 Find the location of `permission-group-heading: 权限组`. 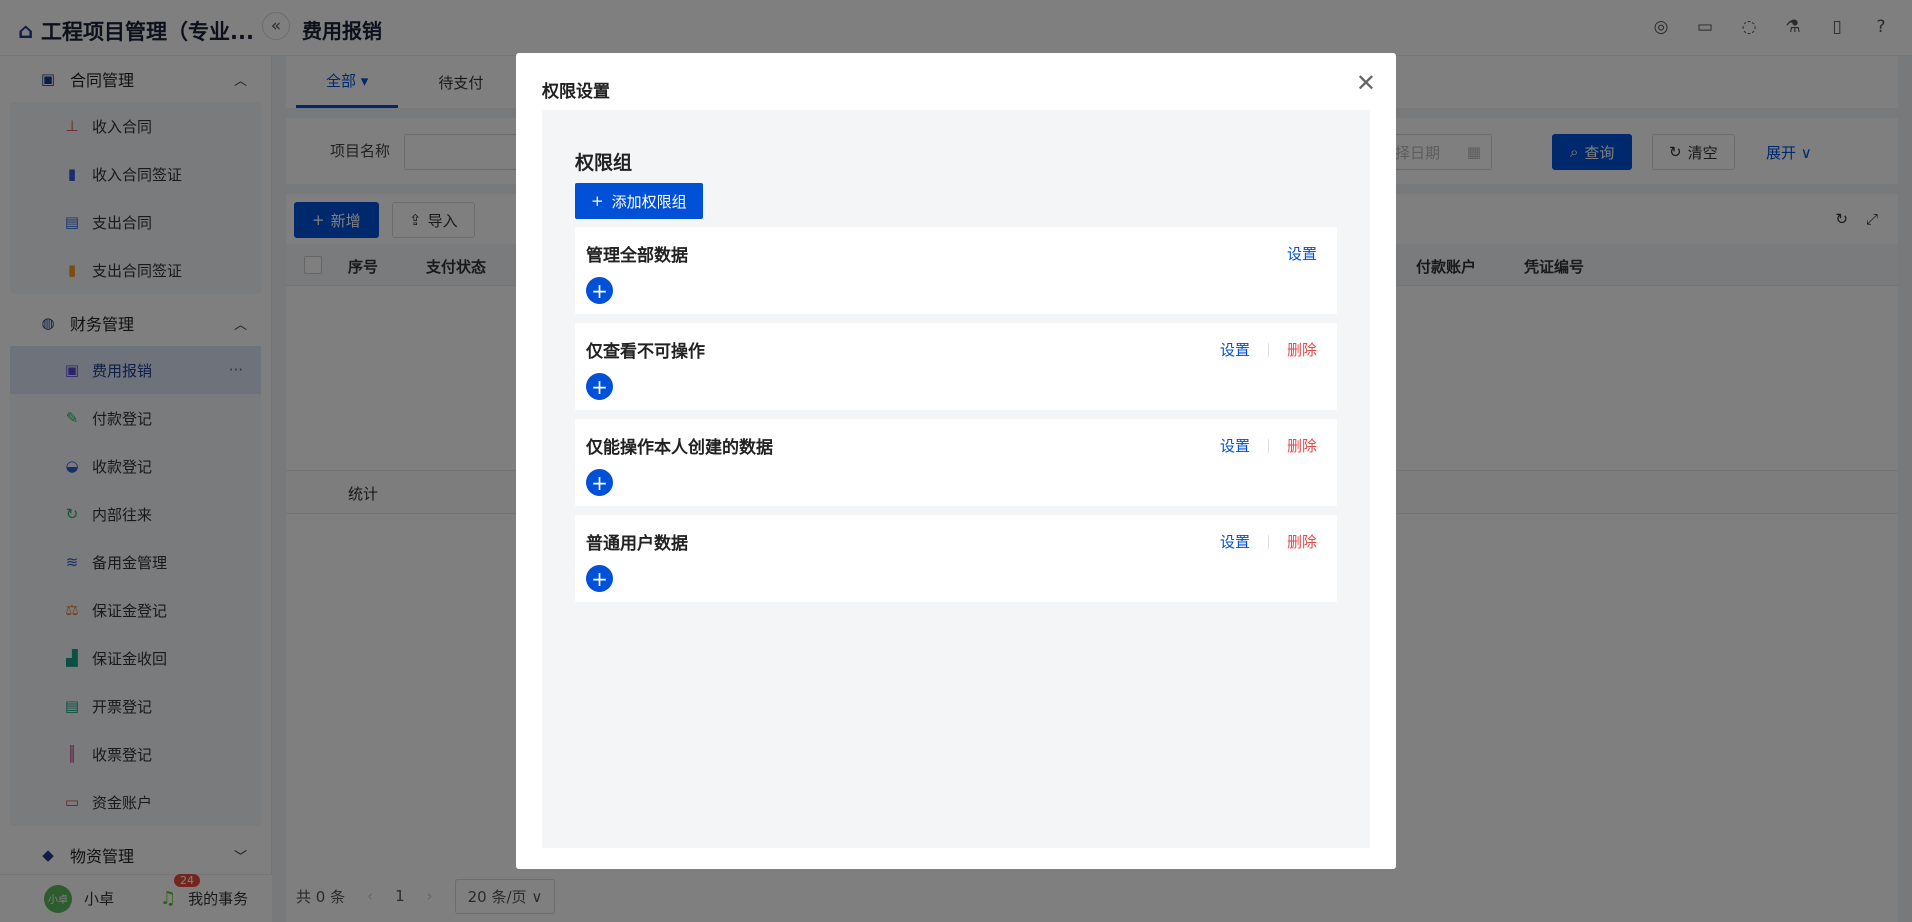

permission-group-heading: 权限组 is located at coordinates (604, 163).